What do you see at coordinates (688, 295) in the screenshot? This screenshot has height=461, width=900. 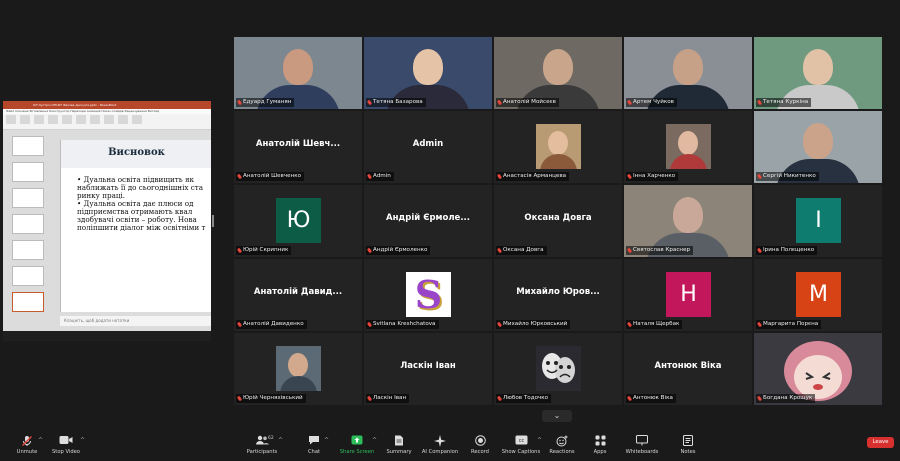 I see `participant-tile: Н Наталя Щербак` at bounding box center [688, 295].